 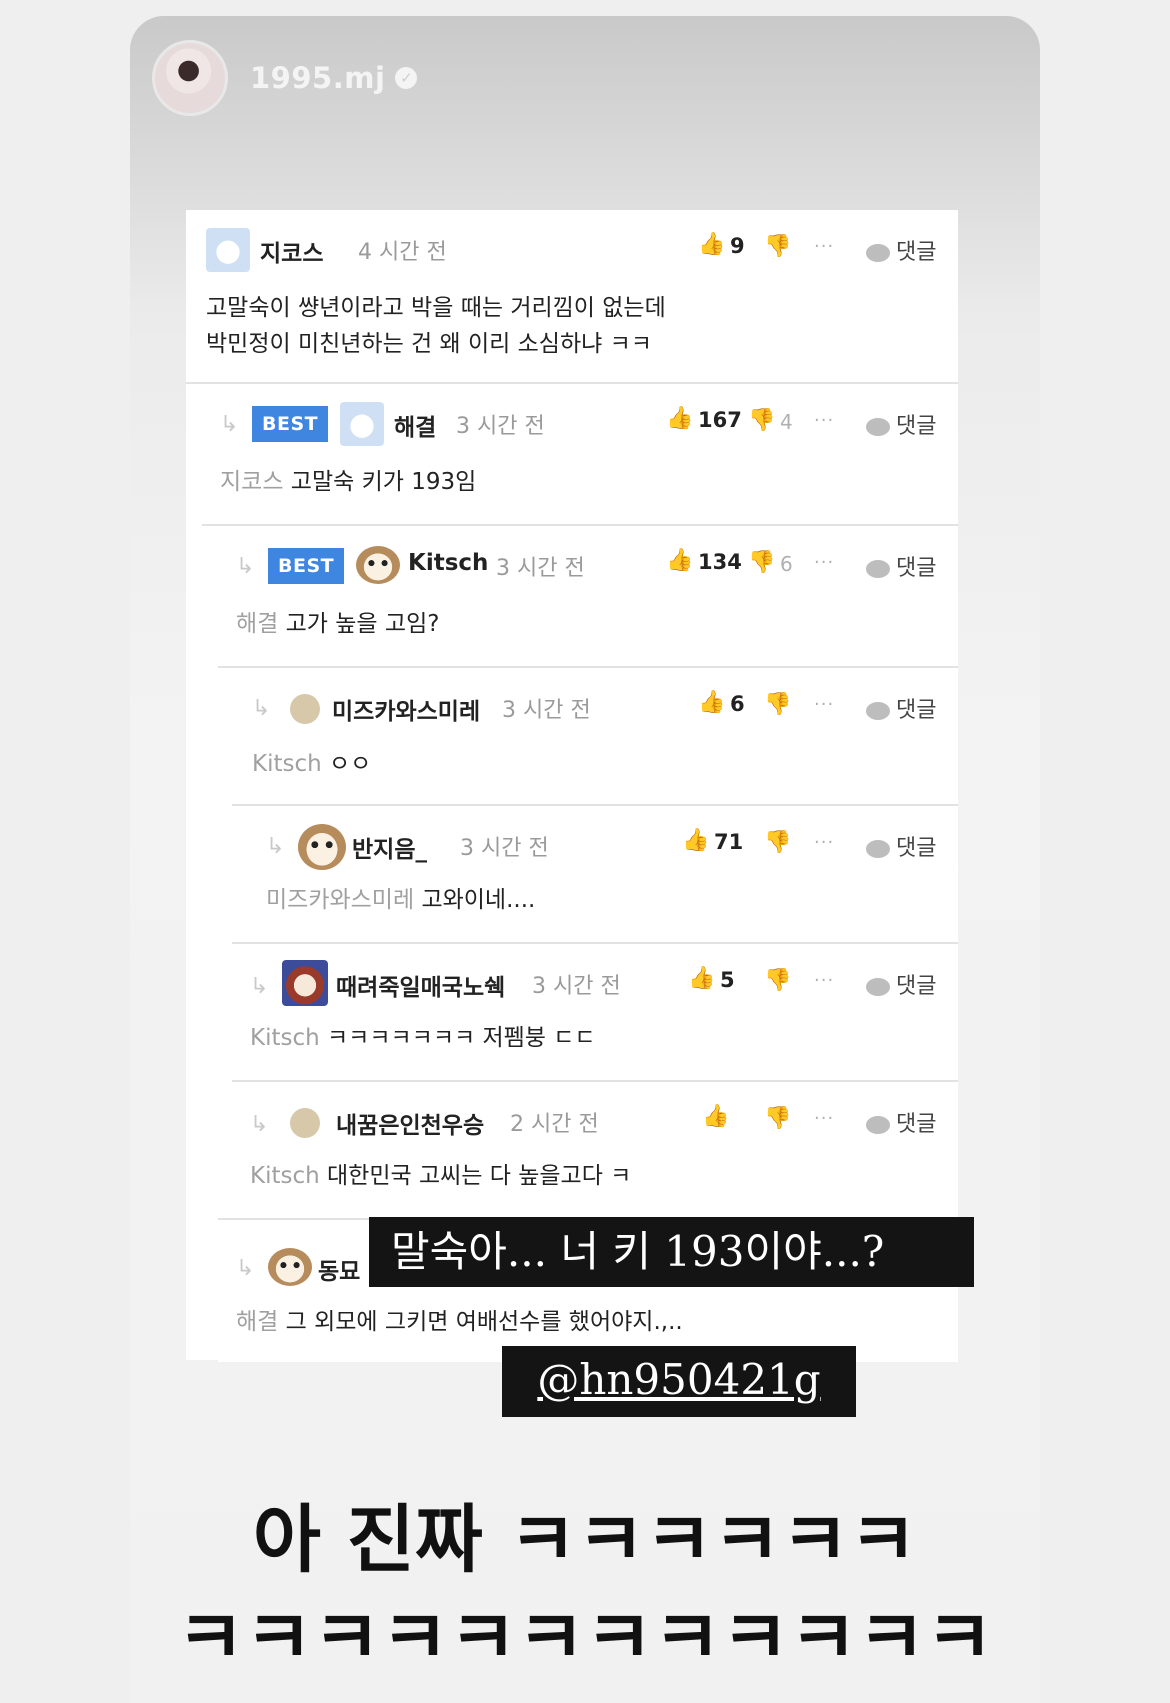 I want to click on comment-text: 지코스 고말숙 키가 193임, so click(x=348, y=482).